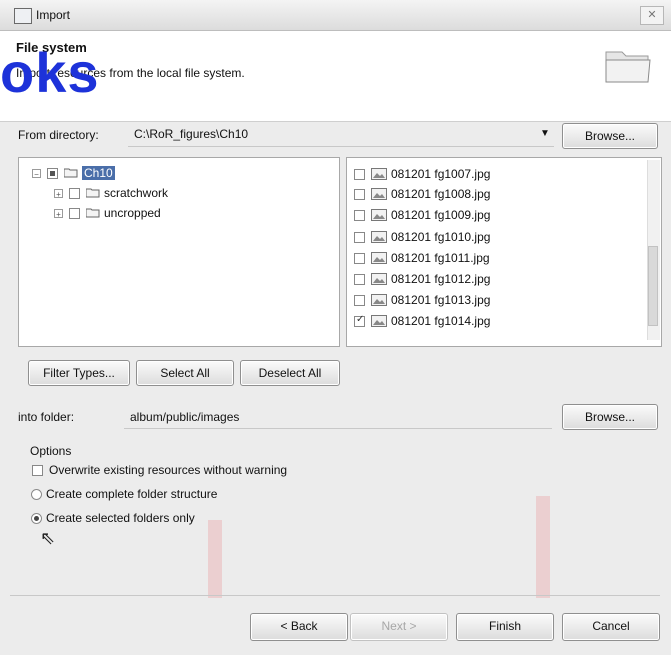  I want to click on list-item: 081201 fg1007.jpg, so click(422, 174).